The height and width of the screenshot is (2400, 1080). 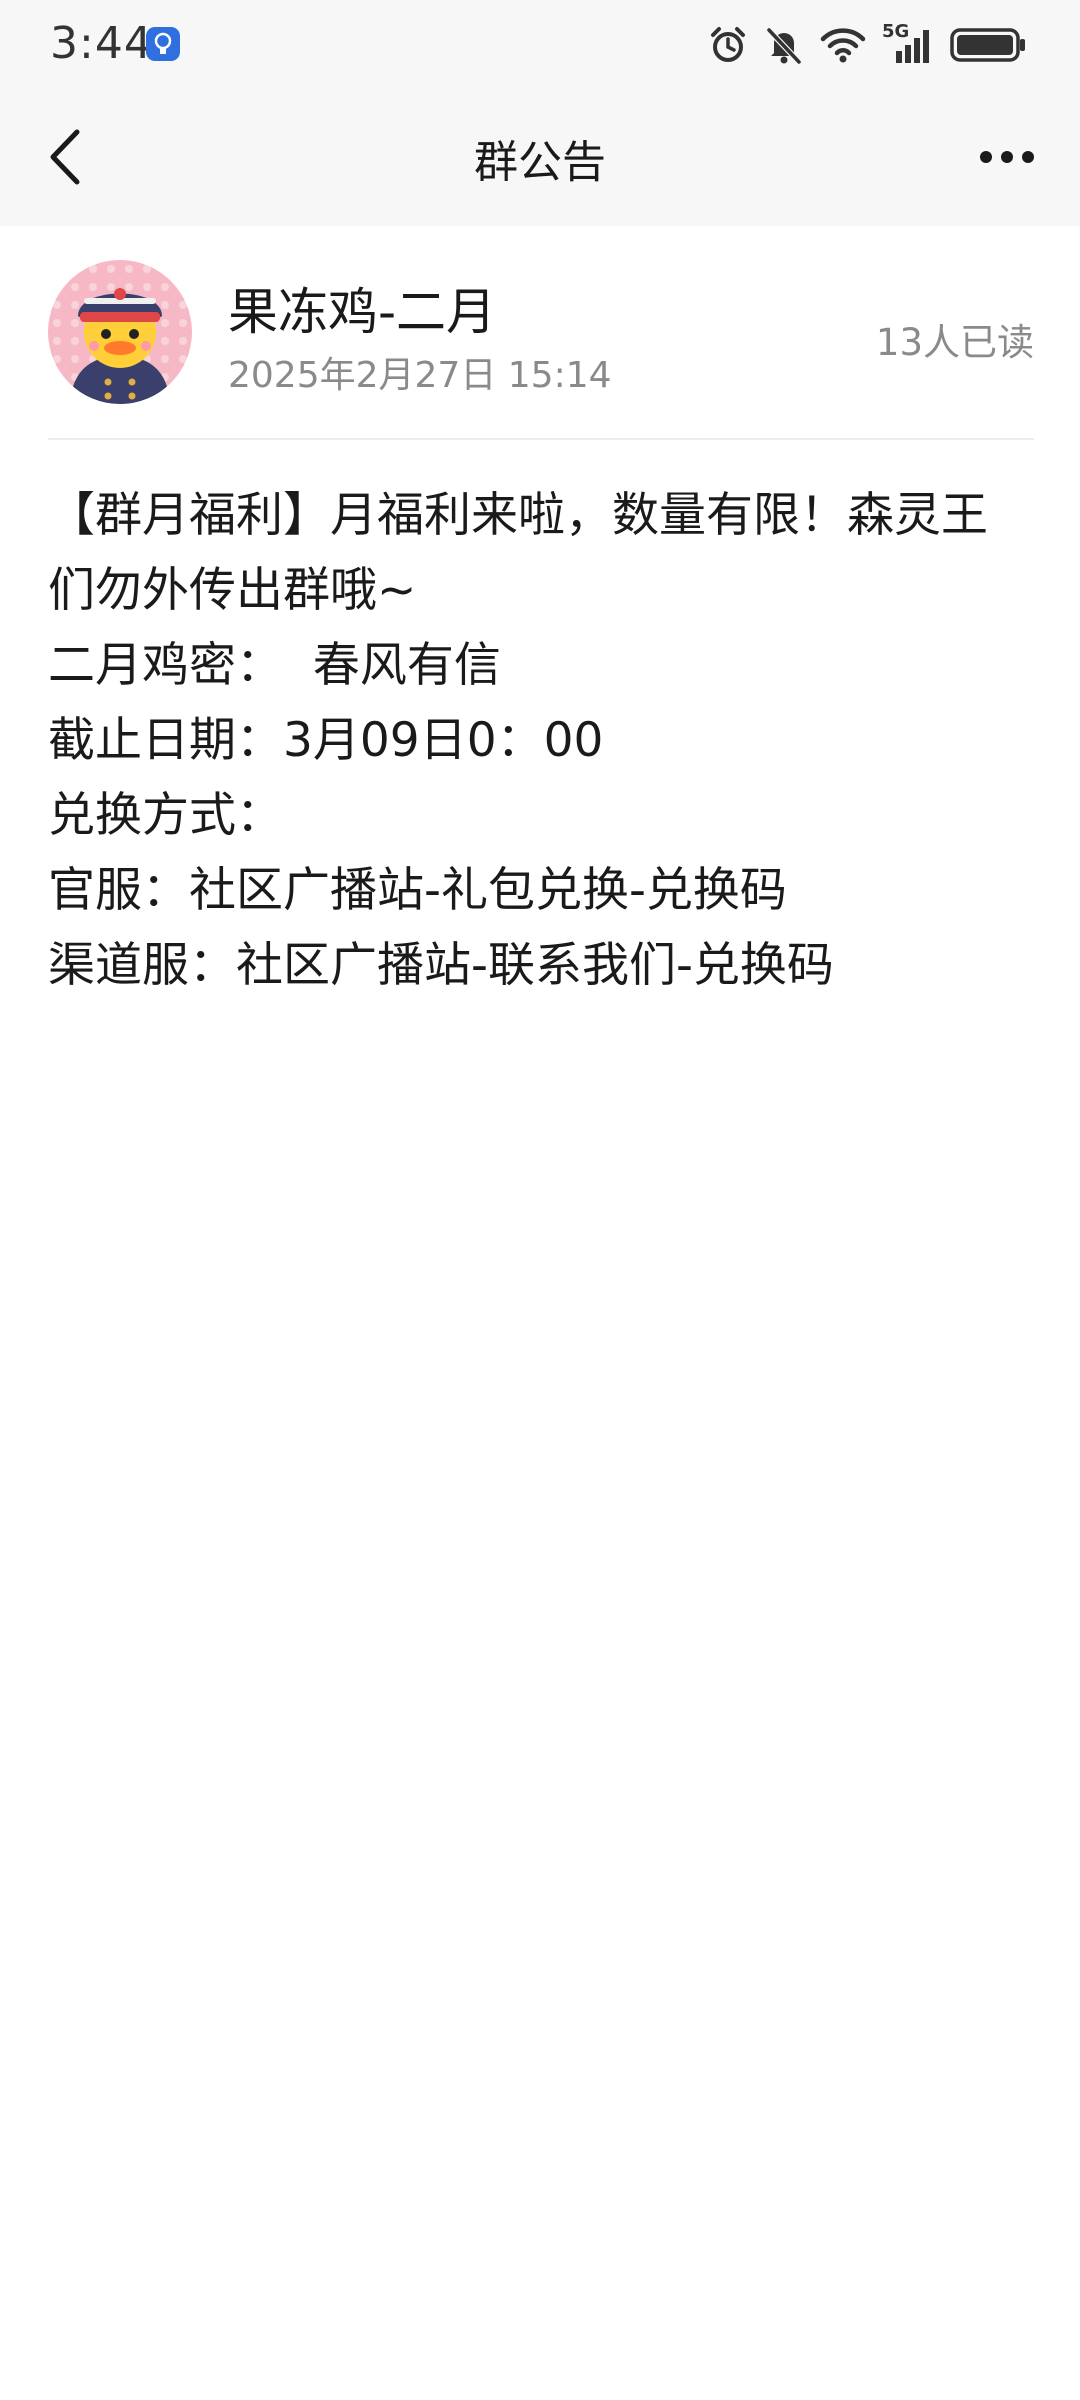 What do you see at coordinates (540, 333) in the screenshot?
I see `announcement-header: 果冻鸡-二月 2025年2月27日 15:14 13人已读` at bounding box center [540, 333].